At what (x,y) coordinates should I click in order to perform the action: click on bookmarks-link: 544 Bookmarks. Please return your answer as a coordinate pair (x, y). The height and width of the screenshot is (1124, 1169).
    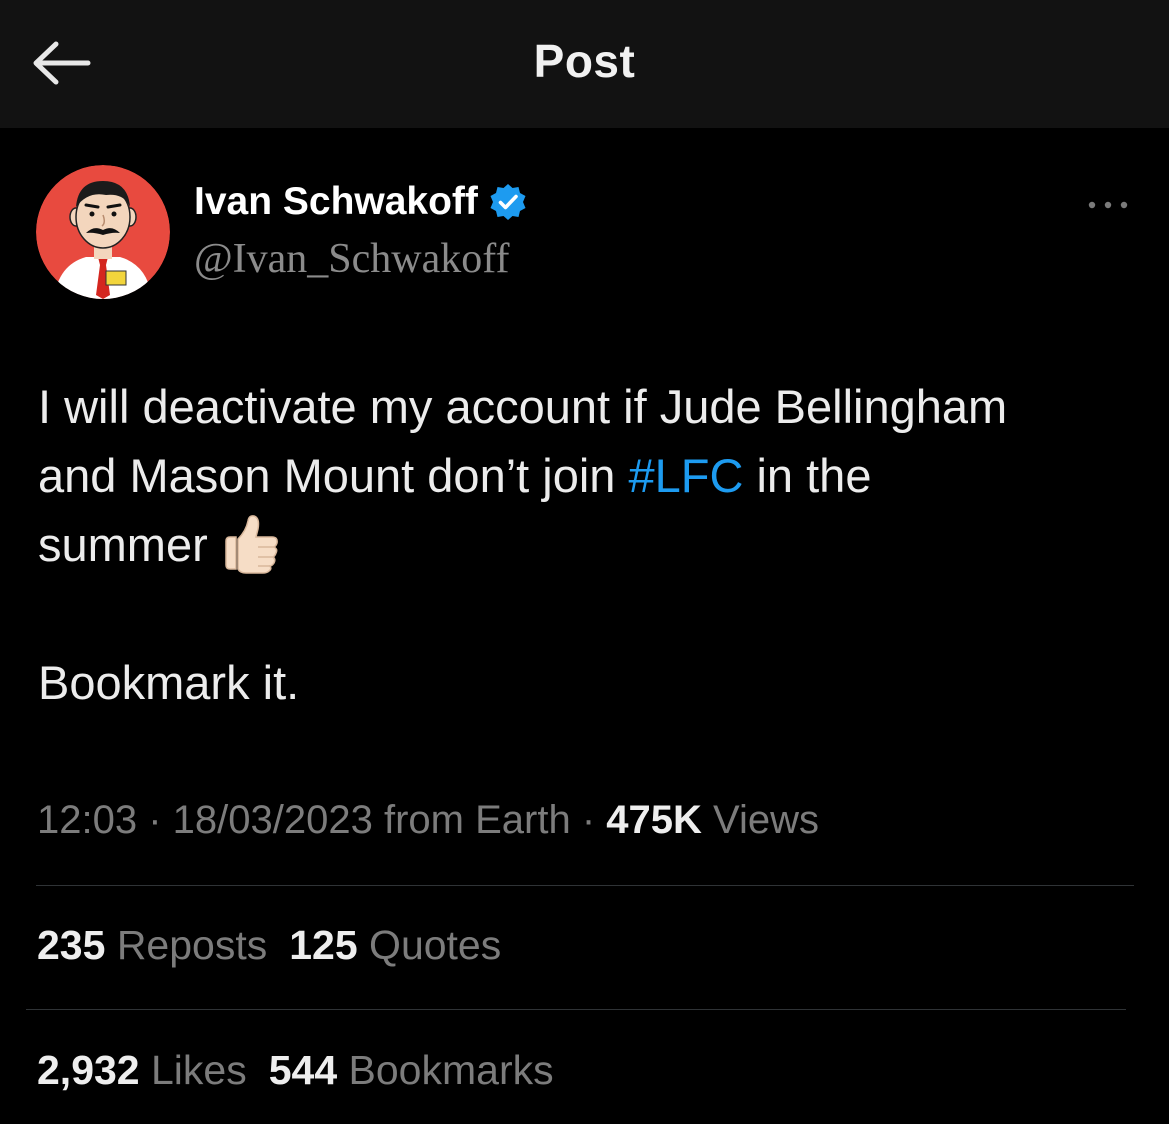
    Looking at the image, I should click on (411, 1070).